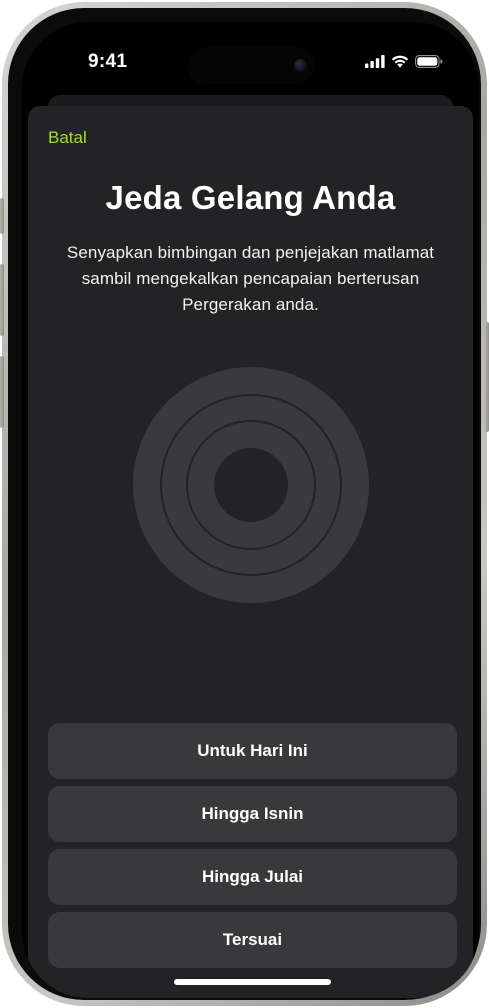 The width and height of the screenshot is (489, 1008). I want to click on sheet-title: Jeda Gelang Anda, so click(250, 197).